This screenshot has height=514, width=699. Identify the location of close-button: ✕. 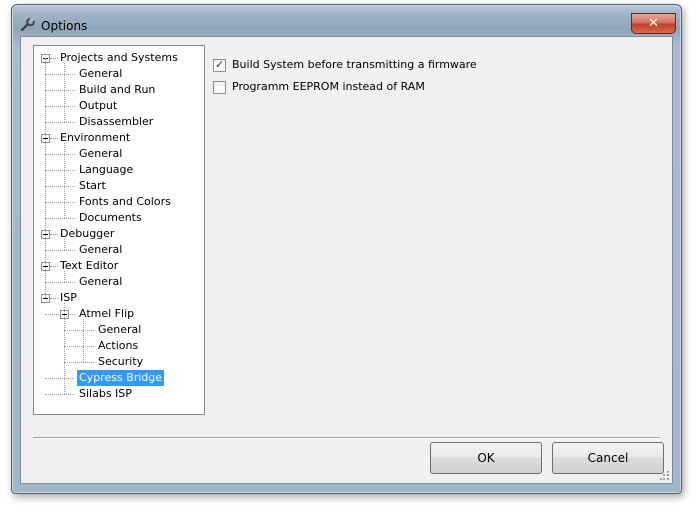
(653, 23).